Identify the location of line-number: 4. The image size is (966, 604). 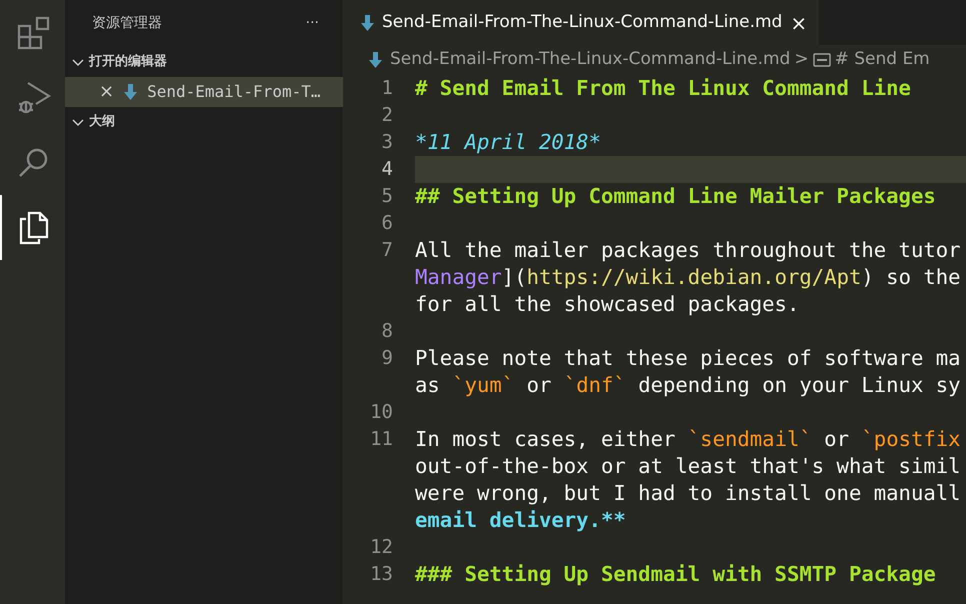
(386, 169).